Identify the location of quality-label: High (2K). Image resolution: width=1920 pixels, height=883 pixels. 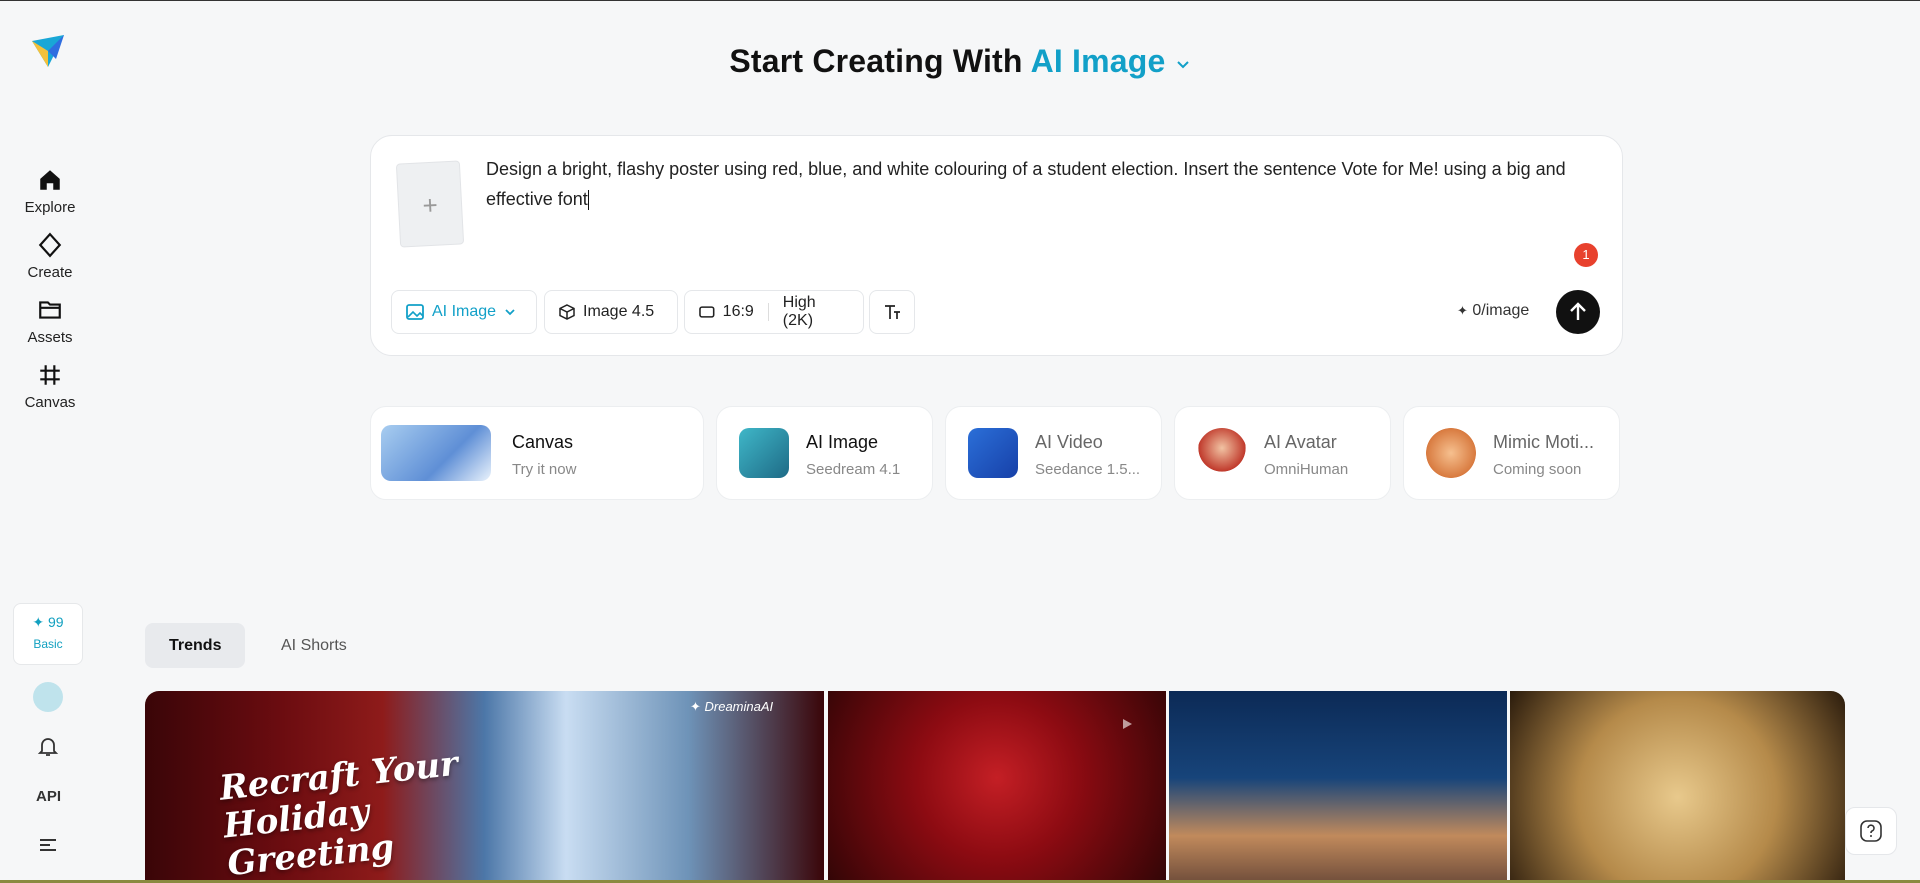
(799, 311).